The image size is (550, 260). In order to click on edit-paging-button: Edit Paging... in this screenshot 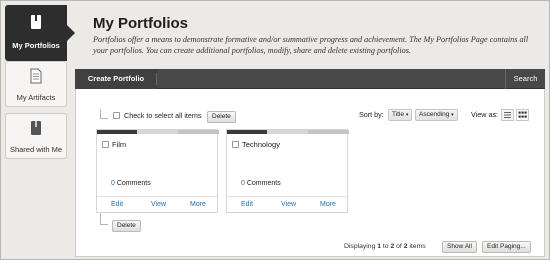, I will do `click(506, 247)`.